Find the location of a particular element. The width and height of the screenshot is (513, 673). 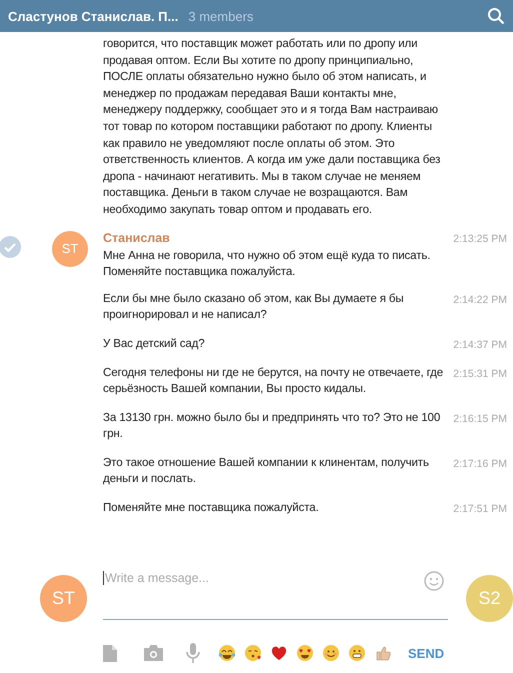

message-time: 2:17:16 PM is located at coordinates (480, 464).